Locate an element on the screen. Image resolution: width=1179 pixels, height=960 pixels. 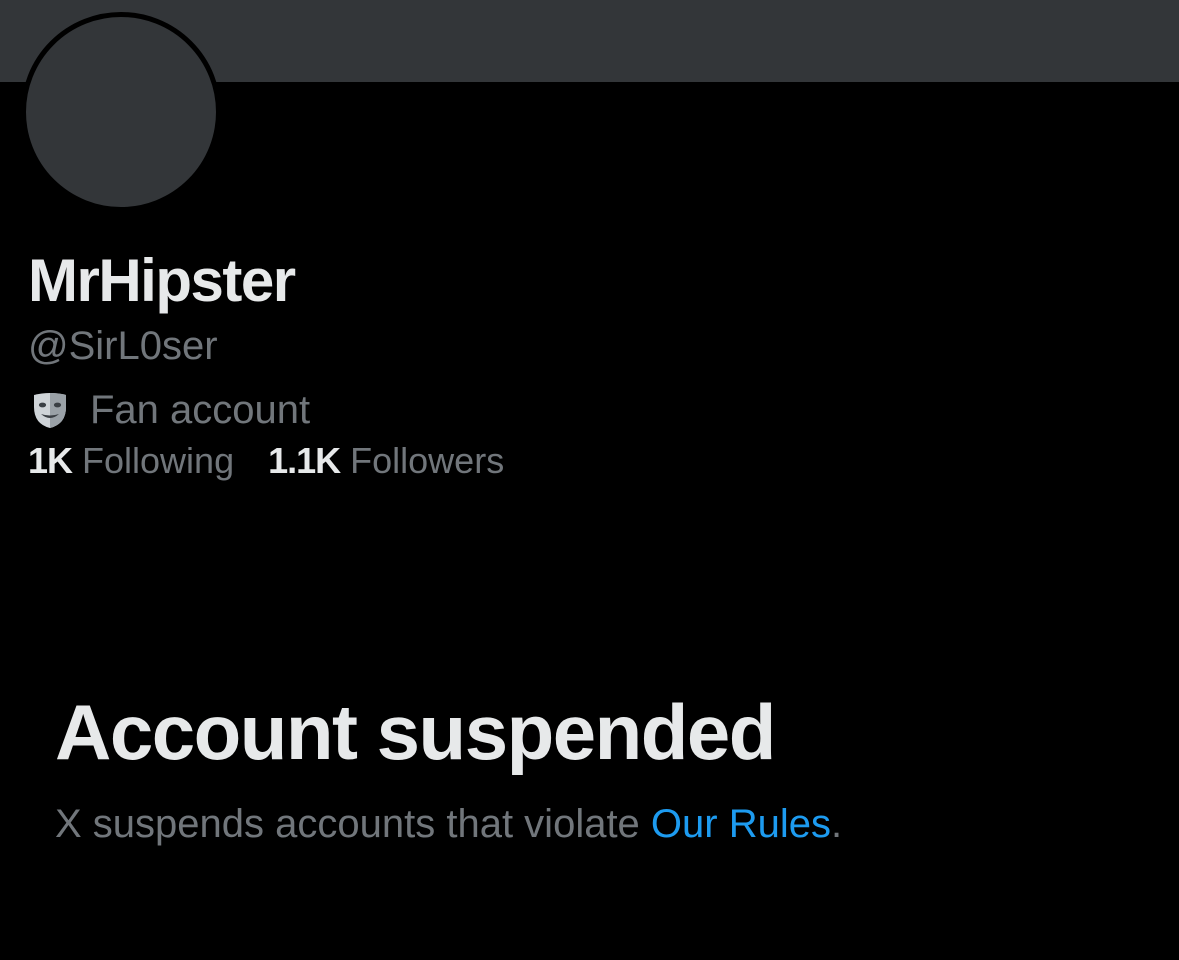
following-count: 1K is located at coordinates (50, 460).